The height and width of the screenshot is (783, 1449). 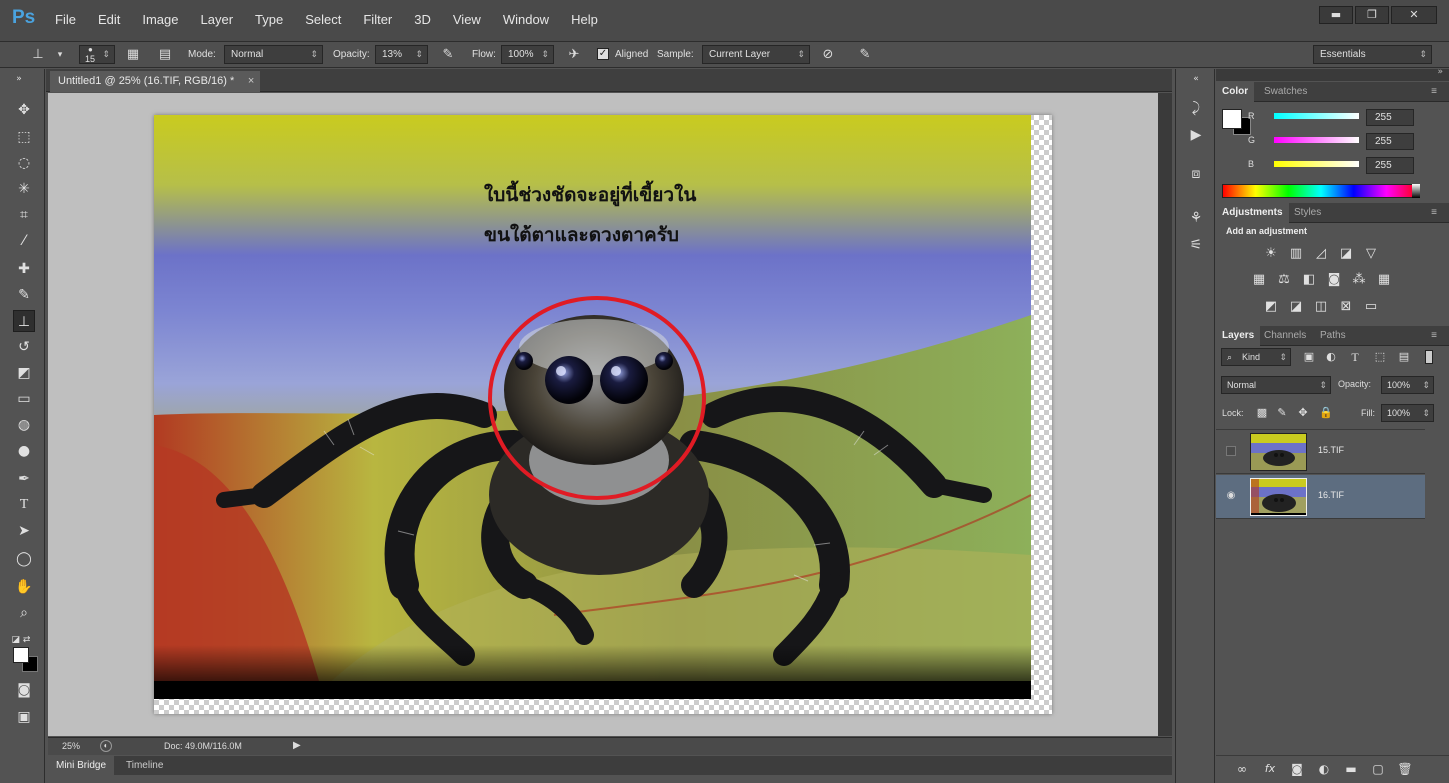 I want to click on menu-window: Window, so click(x=526, y=19).